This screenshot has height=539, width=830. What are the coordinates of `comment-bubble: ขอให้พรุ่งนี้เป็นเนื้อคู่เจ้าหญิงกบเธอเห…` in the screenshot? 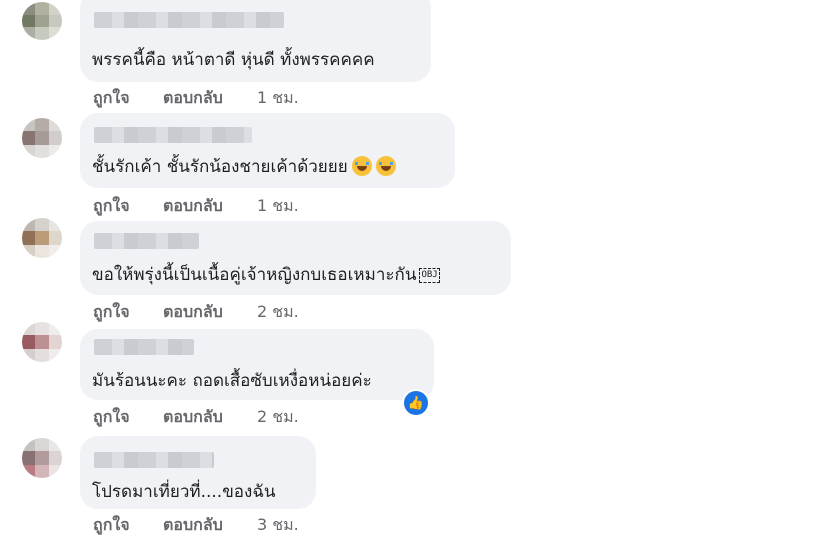 It's located at (295, 258).